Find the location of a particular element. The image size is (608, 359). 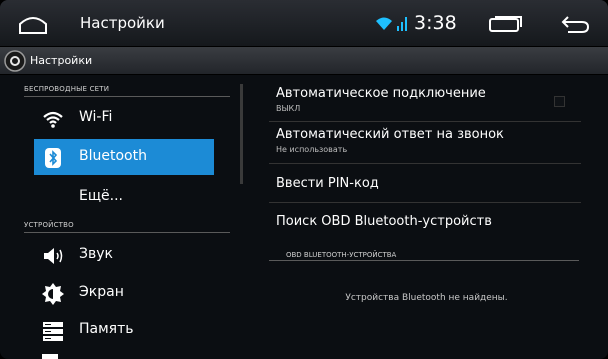

sidebar-scrollbar is located at coordinates (241, 134).